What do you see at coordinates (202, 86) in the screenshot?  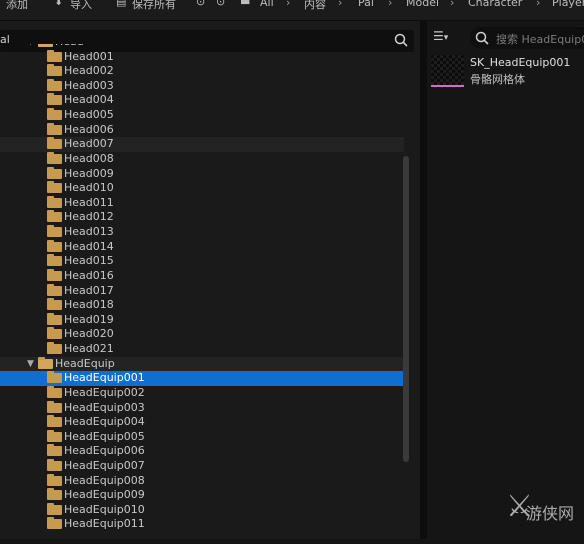 I see `tree-item: Head003` at bounding box center [202, 86].